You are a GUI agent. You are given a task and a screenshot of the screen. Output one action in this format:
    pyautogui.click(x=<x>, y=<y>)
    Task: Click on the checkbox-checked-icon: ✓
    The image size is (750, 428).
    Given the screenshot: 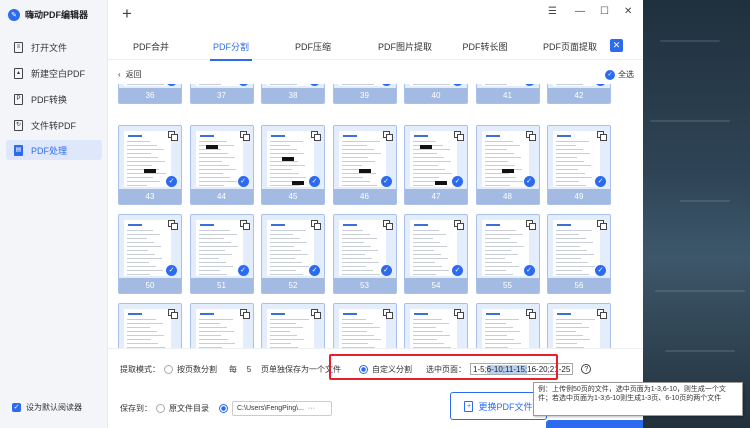 What is the action you would take?
    pyautogui.click(x=16, y=407)
    